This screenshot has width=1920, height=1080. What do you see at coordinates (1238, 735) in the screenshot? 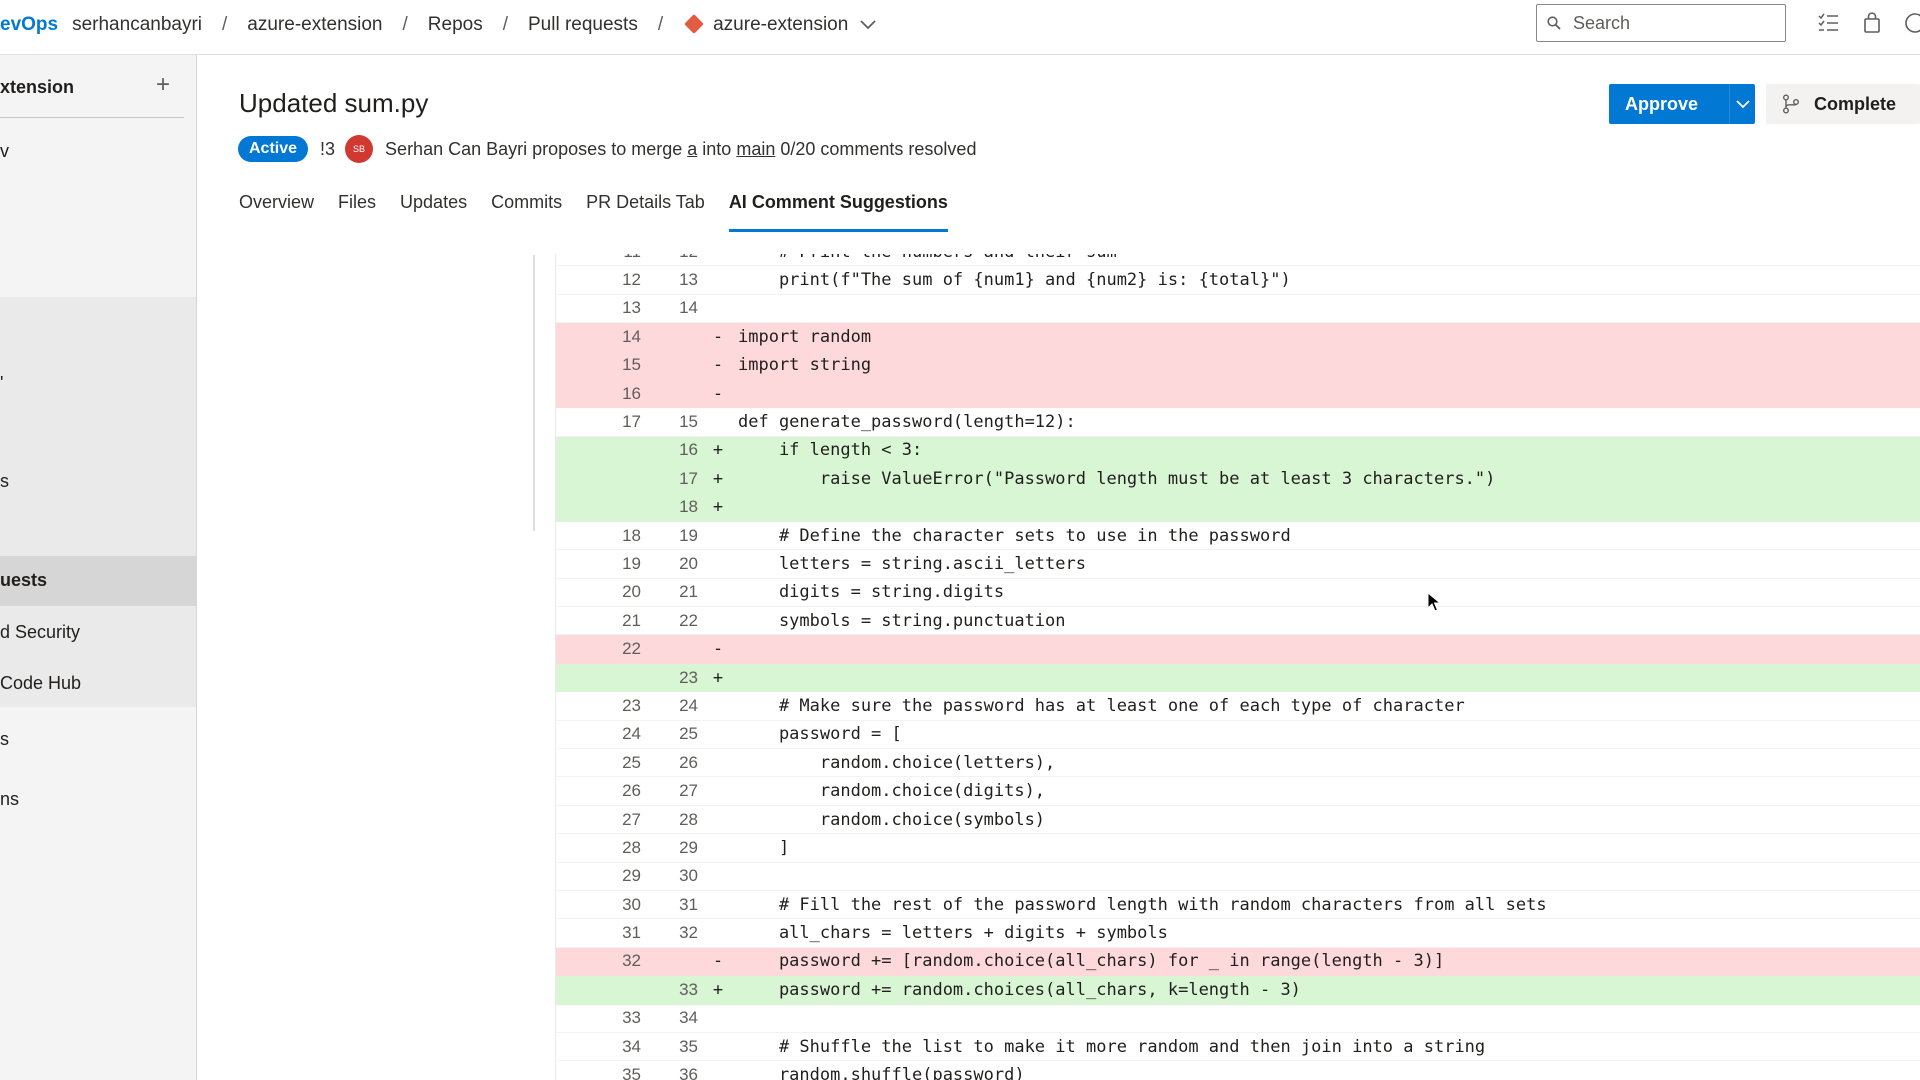
I see `diff-line: 24 25 password = [` at bounding box center [1238, 735].